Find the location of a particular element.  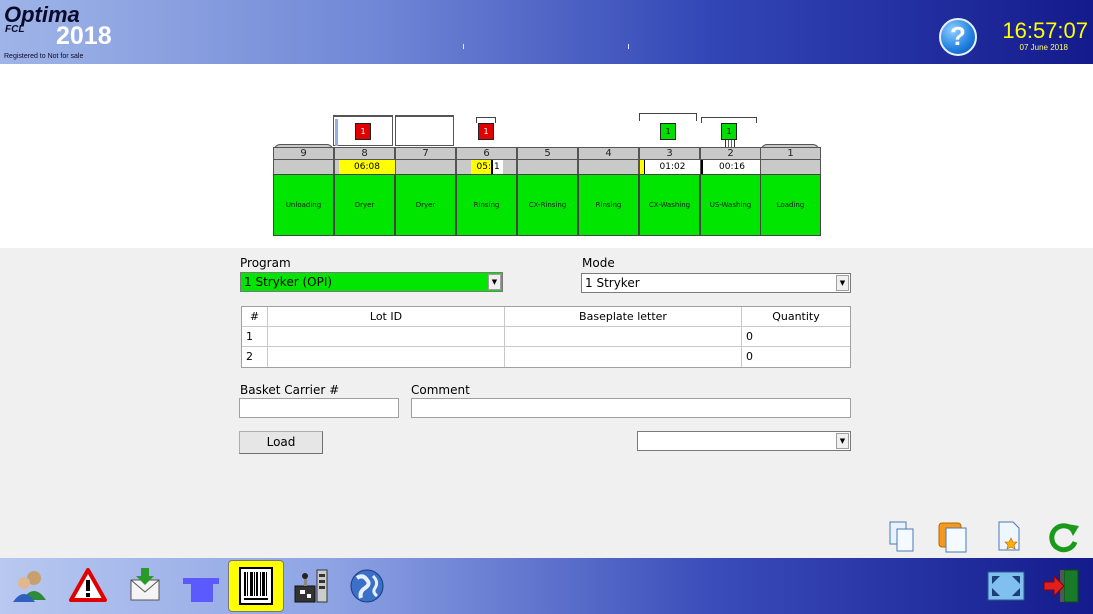

brand-sub: FCL is located at coordinates (15, 29).